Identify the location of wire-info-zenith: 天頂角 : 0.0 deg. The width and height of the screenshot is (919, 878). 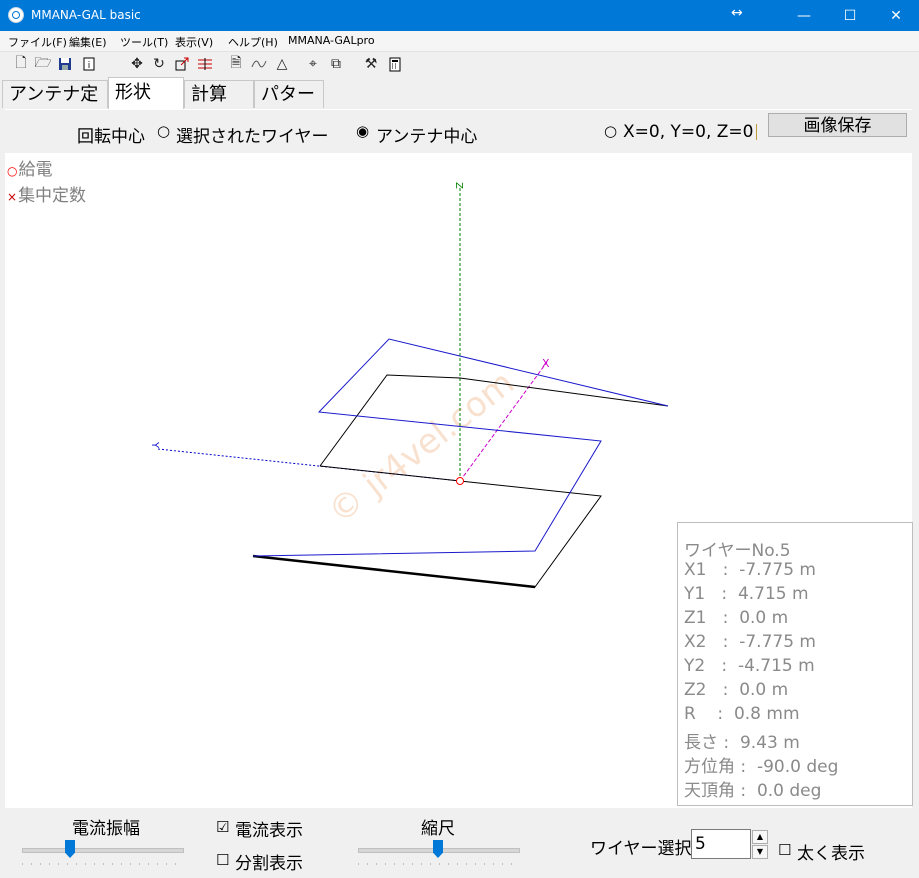
(753, 791).